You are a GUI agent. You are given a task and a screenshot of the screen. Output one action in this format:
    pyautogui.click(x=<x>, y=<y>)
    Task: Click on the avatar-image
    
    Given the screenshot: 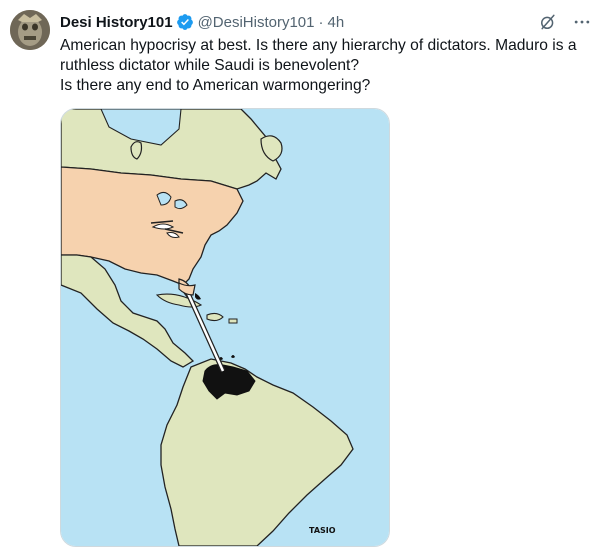 What is the action you would take?
    pyautogui.click(x=30, y=30)
    